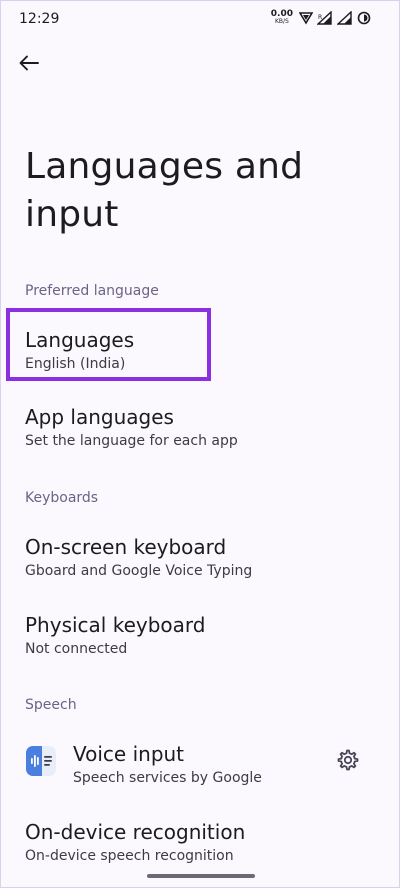  Describe the element at coordinates (129, 754) in the screenshot. I see `voice-input-title: Voice input` at that location.